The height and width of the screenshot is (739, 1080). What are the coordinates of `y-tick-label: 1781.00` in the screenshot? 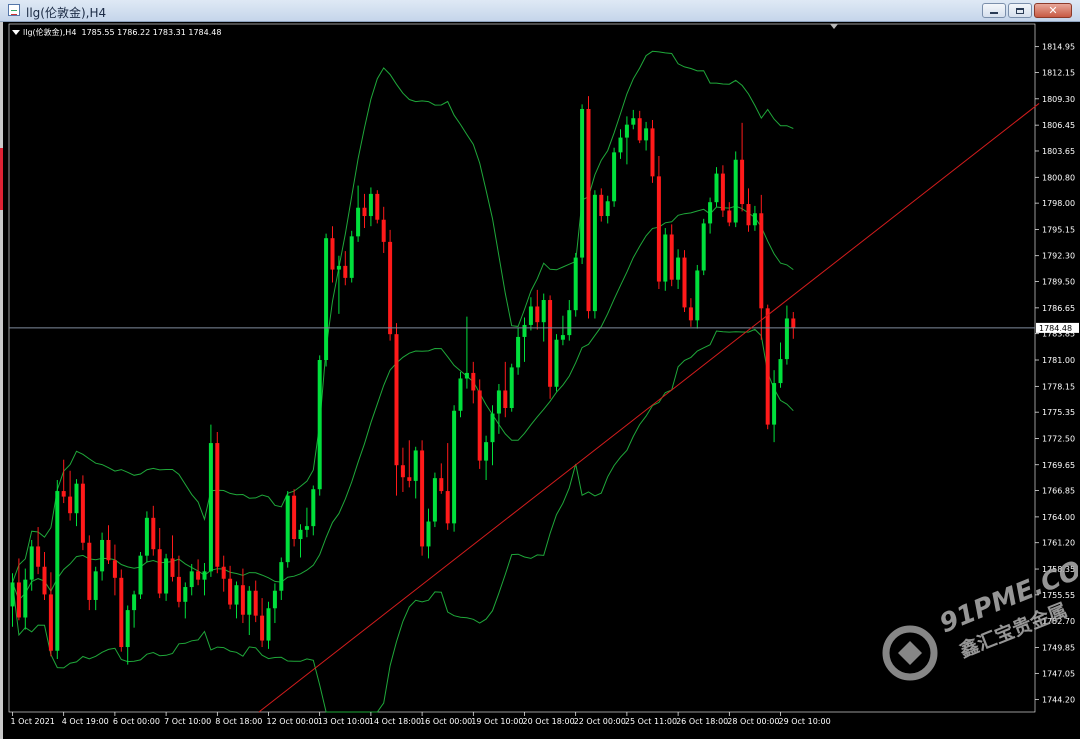 It's located at (1058, 360).